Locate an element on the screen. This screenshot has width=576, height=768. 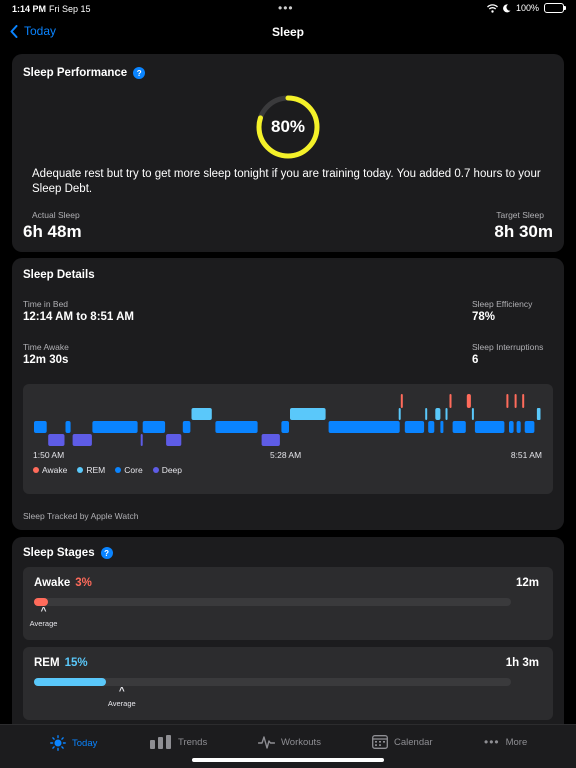
sleep-interruptions-label: Sleep Interruptions is located at coordinates (508, 347).